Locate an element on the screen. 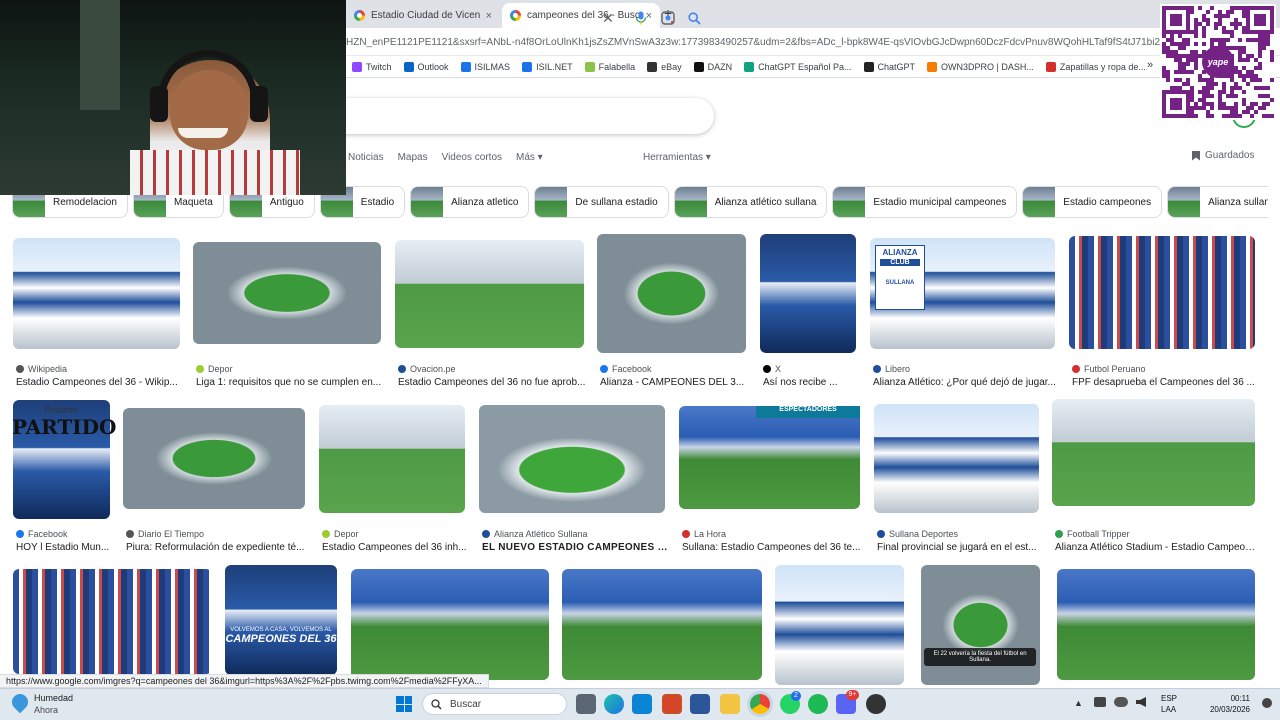  file-explorer-icon is located at coordinates (730, 704).